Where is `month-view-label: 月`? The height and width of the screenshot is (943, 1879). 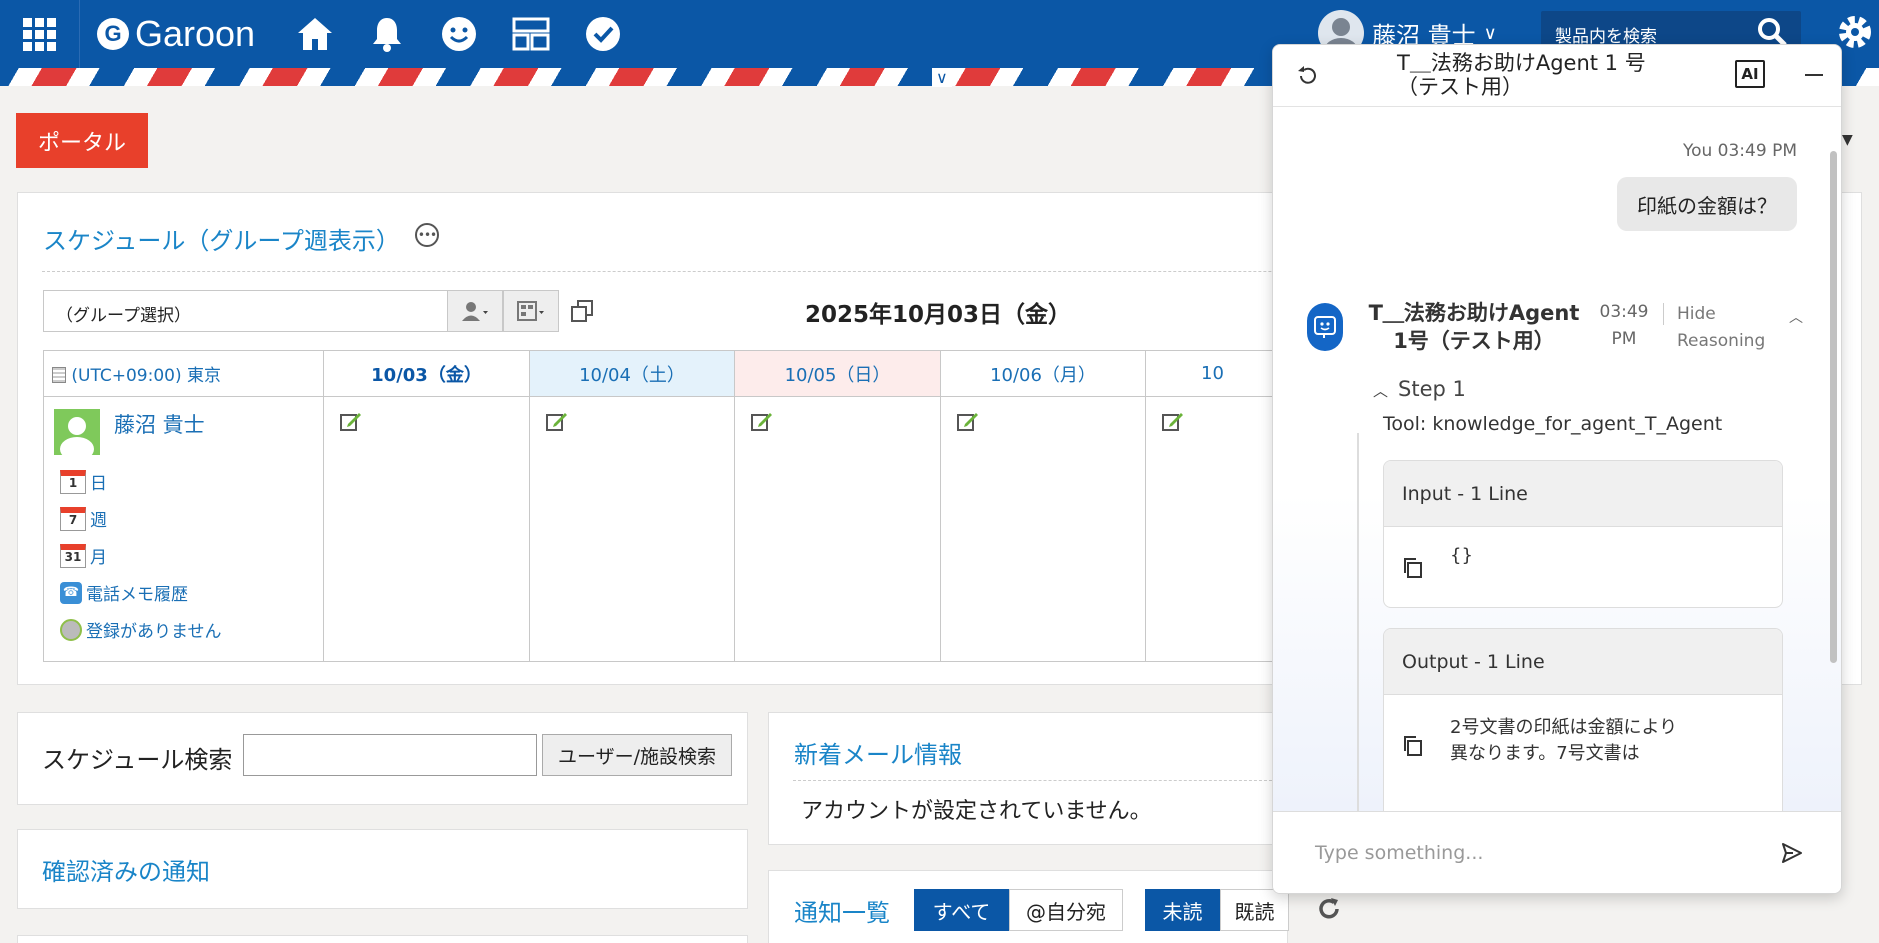
month-view-label: 月 is located at coordinates (98, 558).